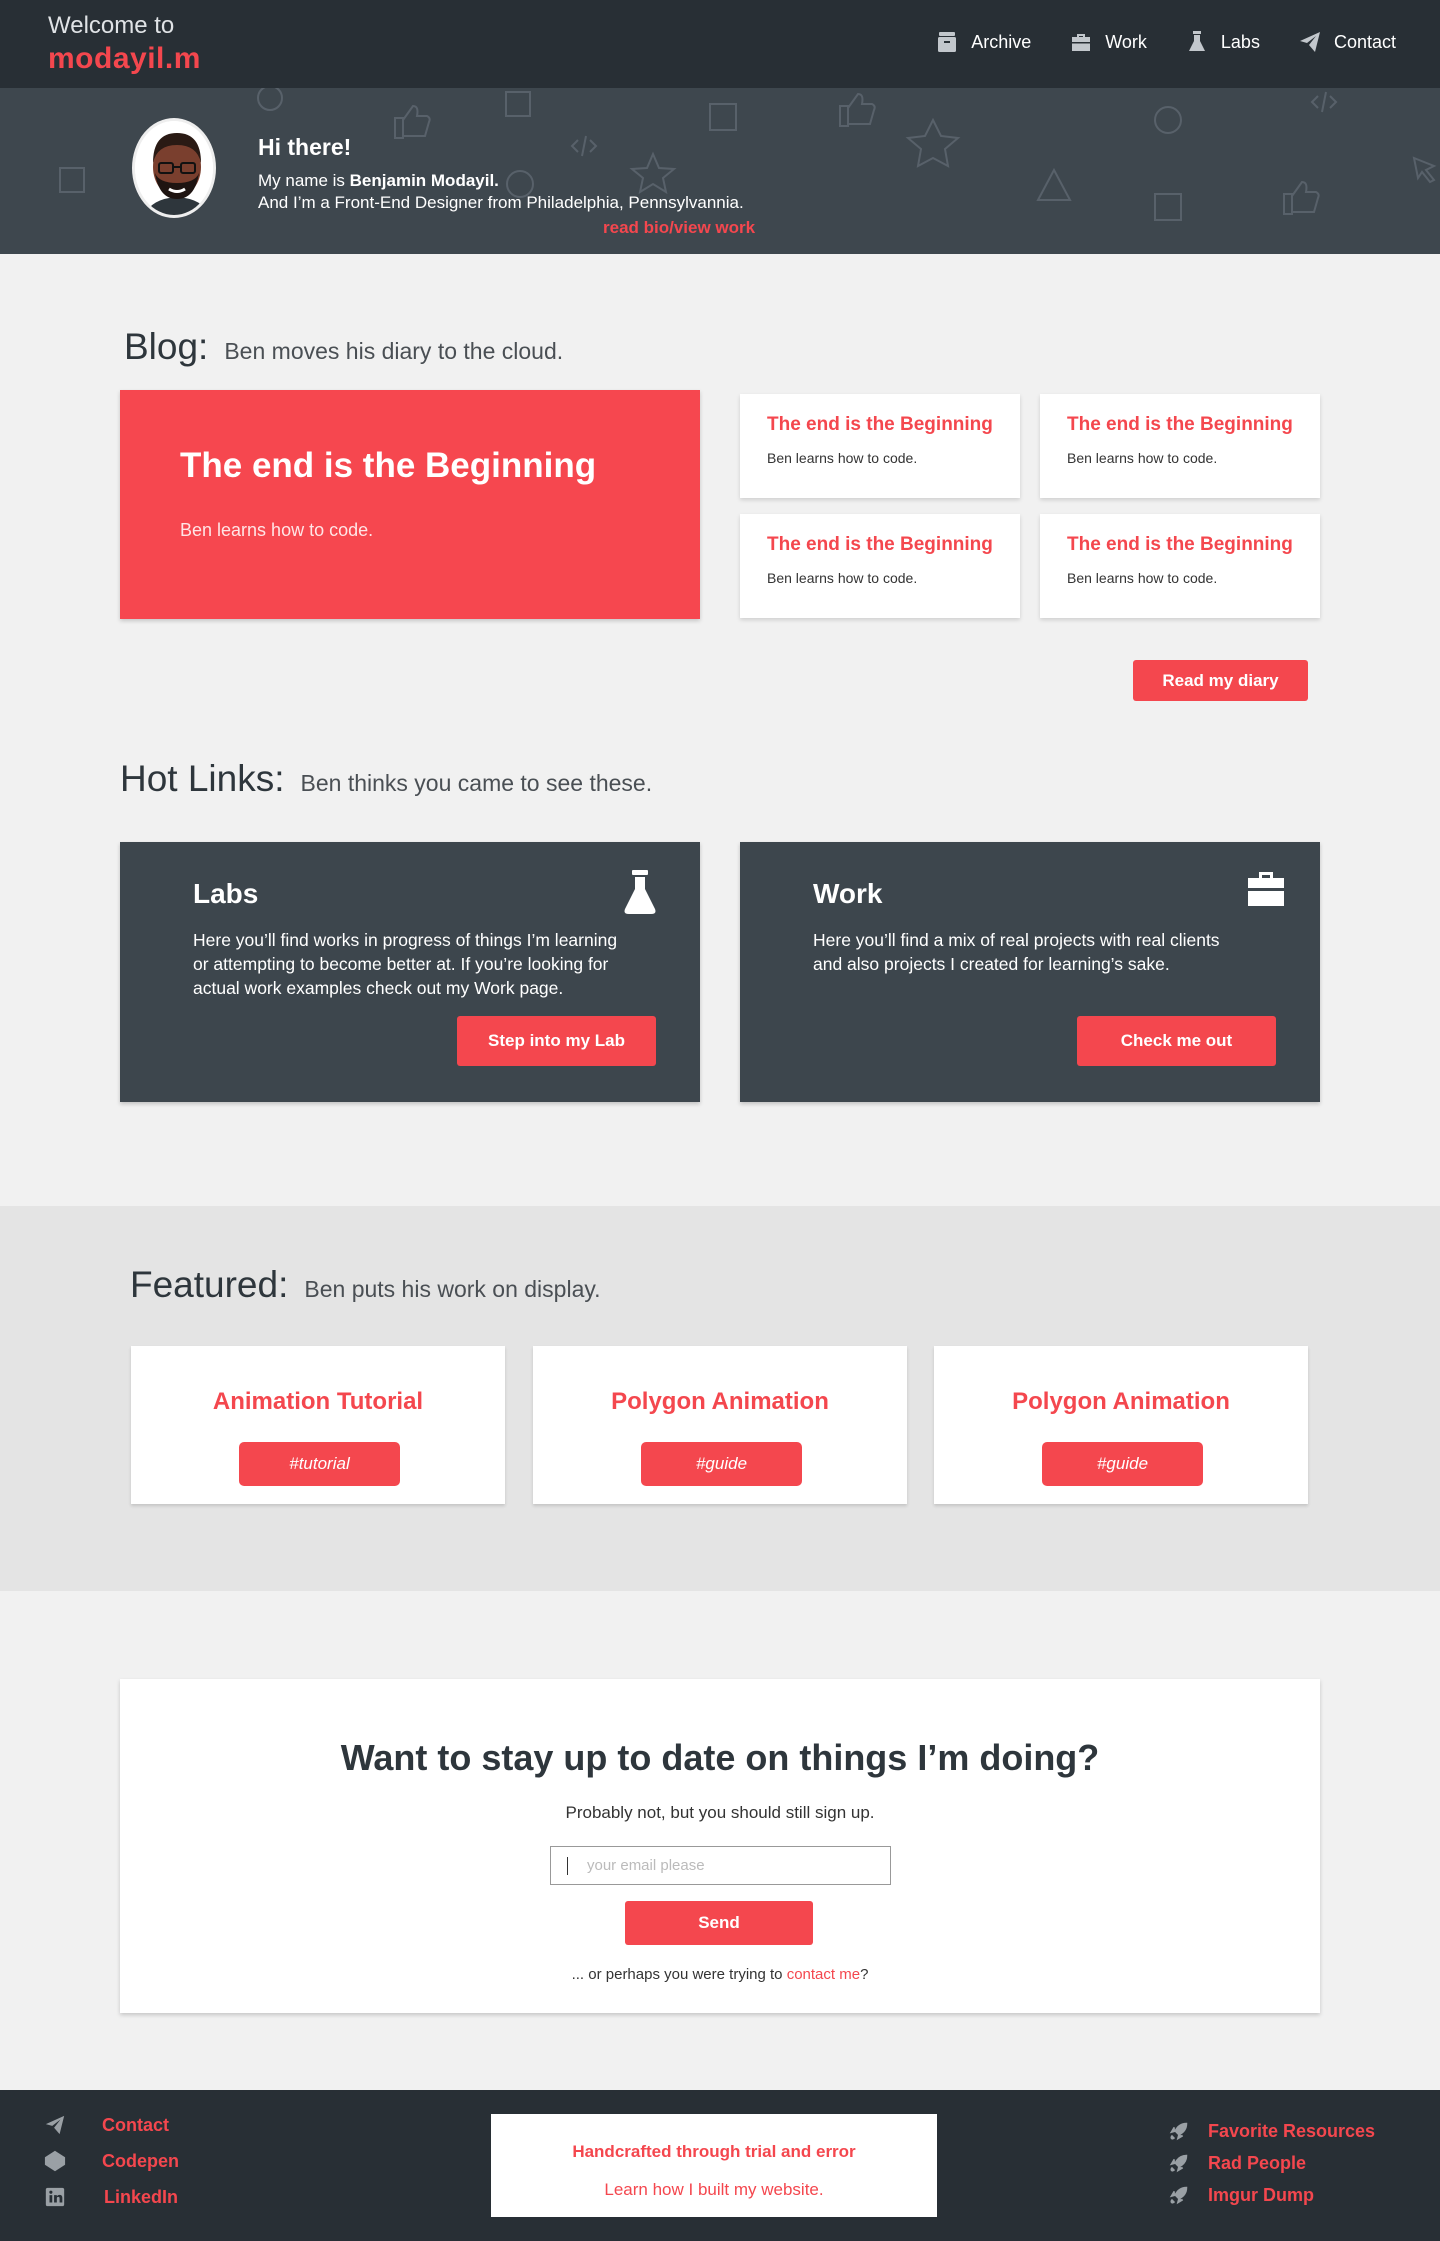 The height and width of the screenshot is (2241, 1440). I want to click on footer-contact-label: Contact, so click(135, 2124).